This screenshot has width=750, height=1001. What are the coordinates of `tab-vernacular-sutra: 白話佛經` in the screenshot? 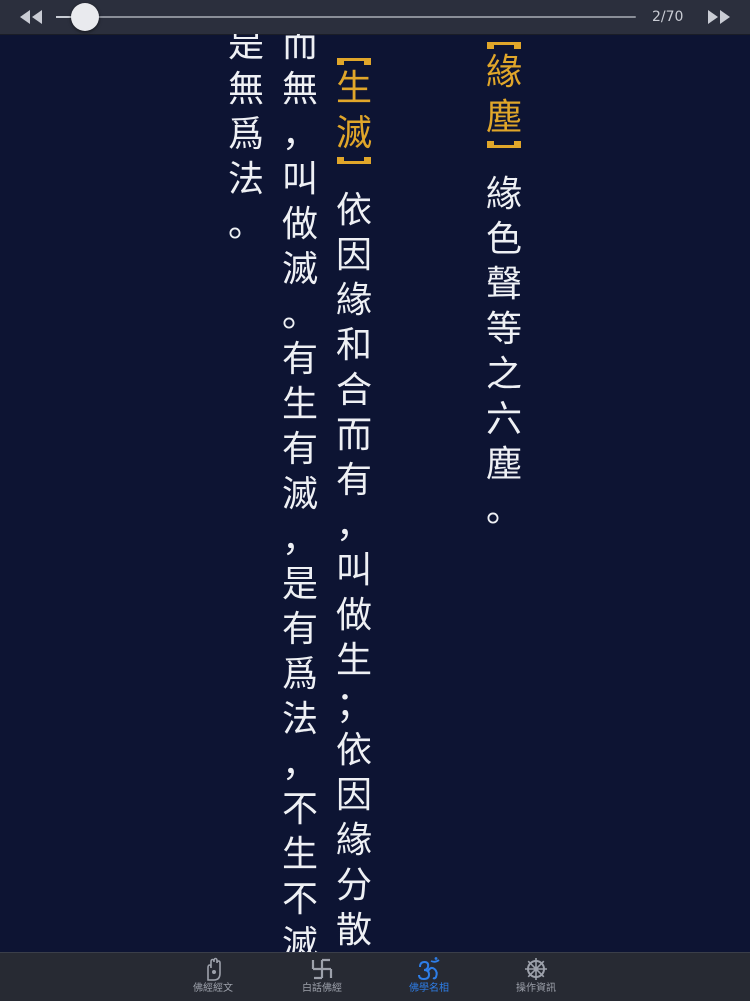 It's located at (322, 978).